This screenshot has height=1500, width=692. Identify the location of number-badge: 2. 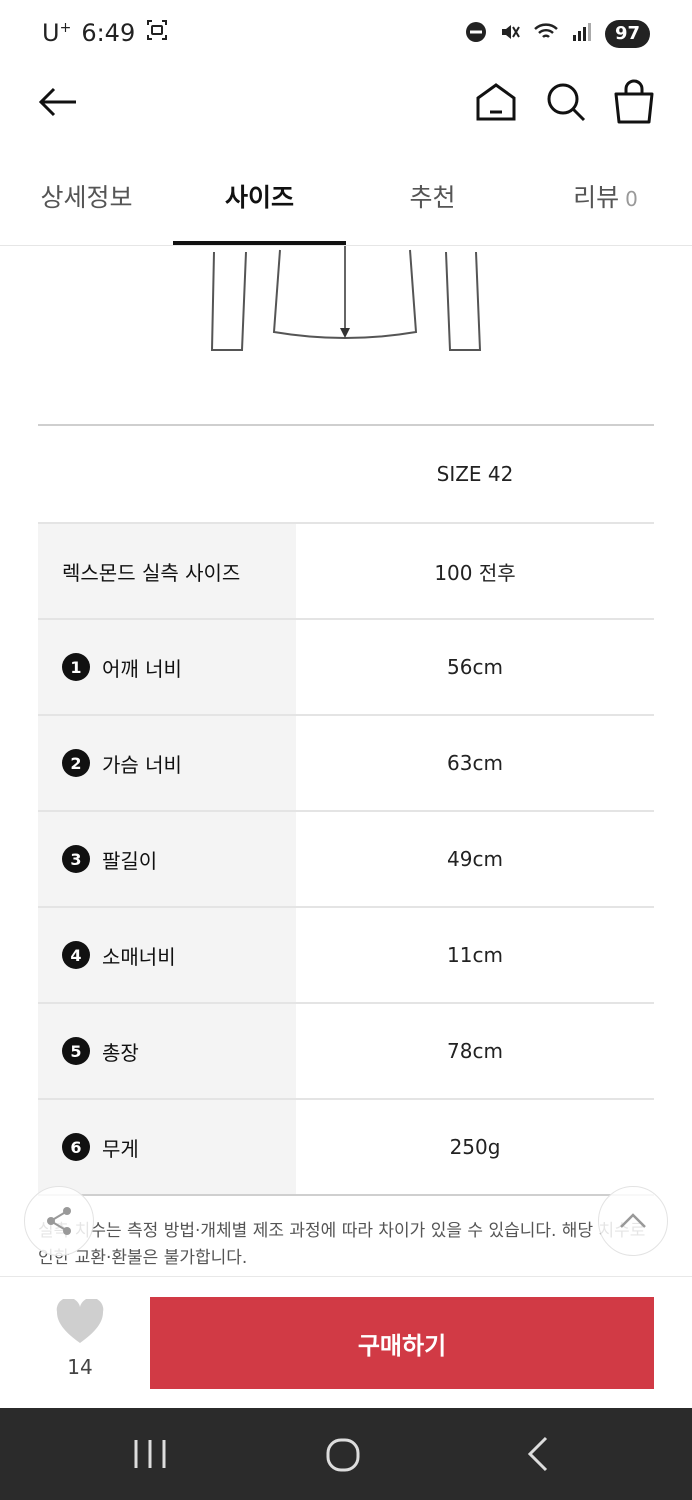
(76, 763).